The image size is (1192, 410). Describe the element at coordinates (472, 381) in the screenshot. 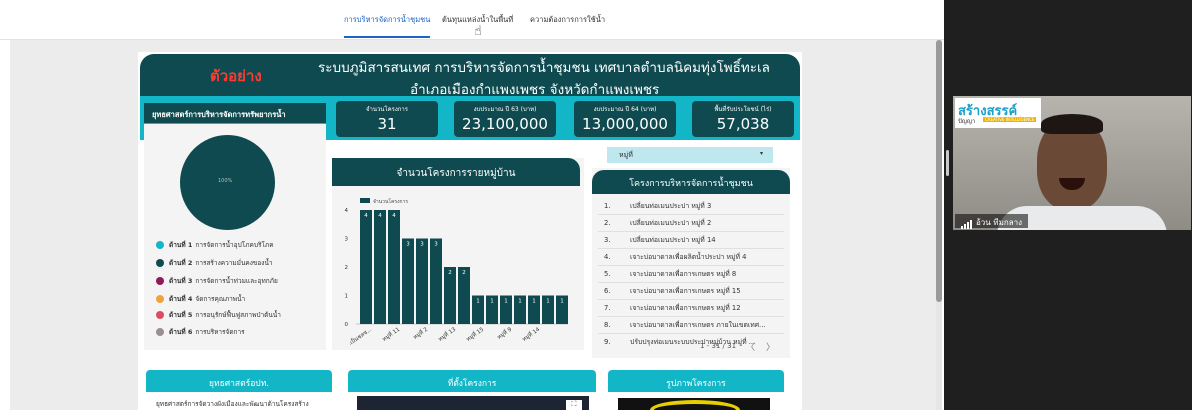

I see `project-location-card-title: ที่ตั้งโครงการ` at that location.